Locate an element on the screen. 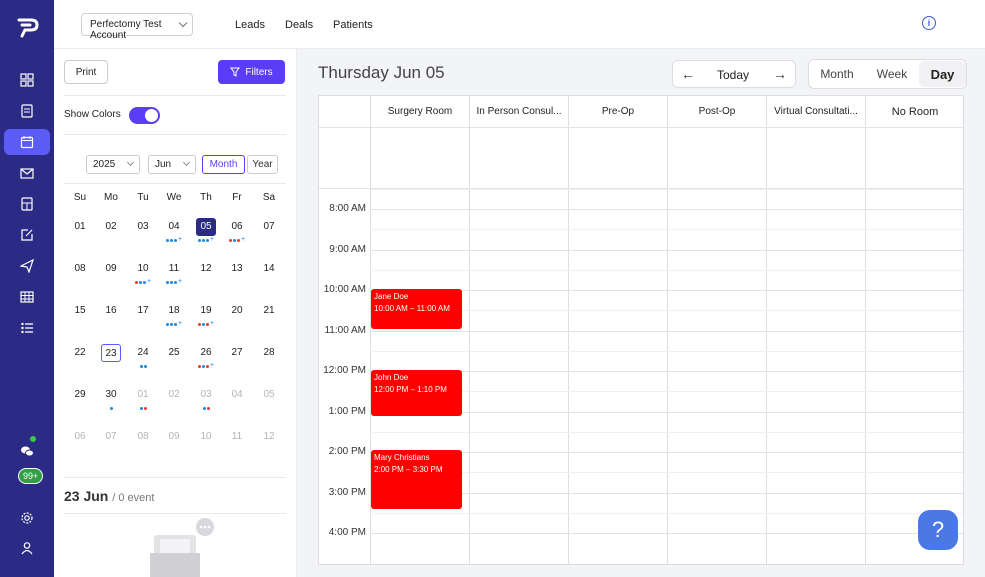 This screenshot has height=577, width=985. filters-label: Filters is located at coordinates (259, 72).